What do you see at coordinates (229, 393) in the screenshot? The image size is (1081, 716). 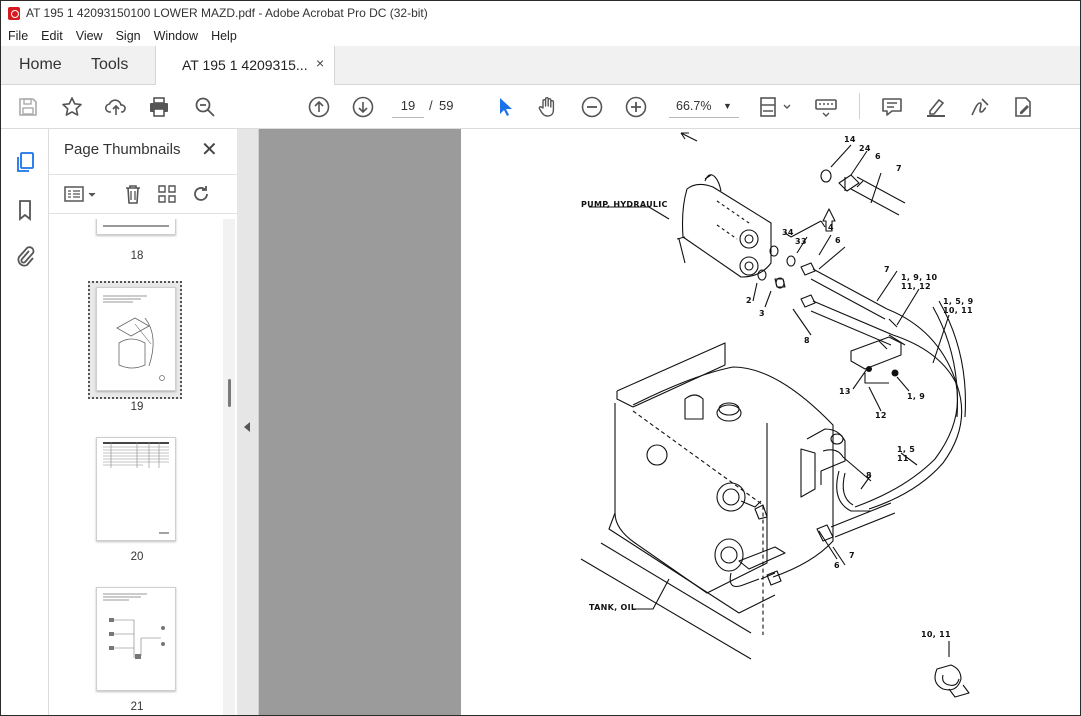 I see `scrollbar-thumb` at bounding box center [229, 393].